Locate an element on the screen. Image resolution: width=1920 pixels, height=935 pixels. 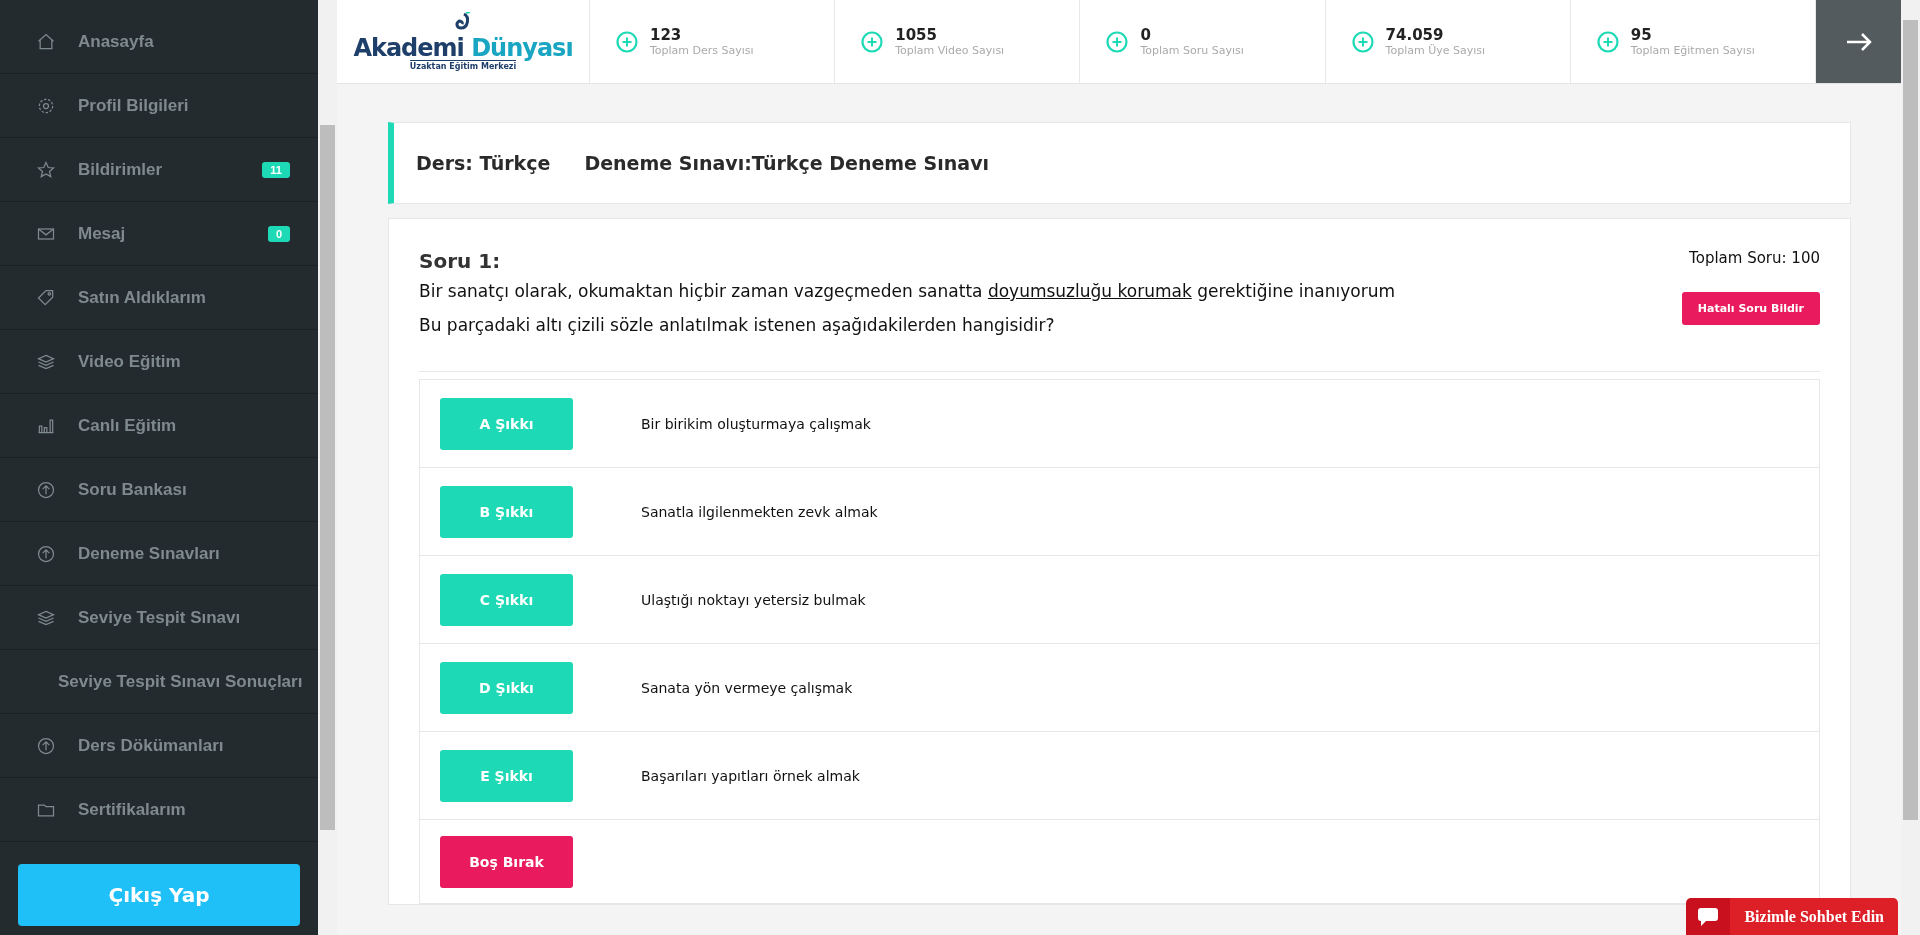
logout-button: Çıkış Yap is located at coordinates (159, 895).